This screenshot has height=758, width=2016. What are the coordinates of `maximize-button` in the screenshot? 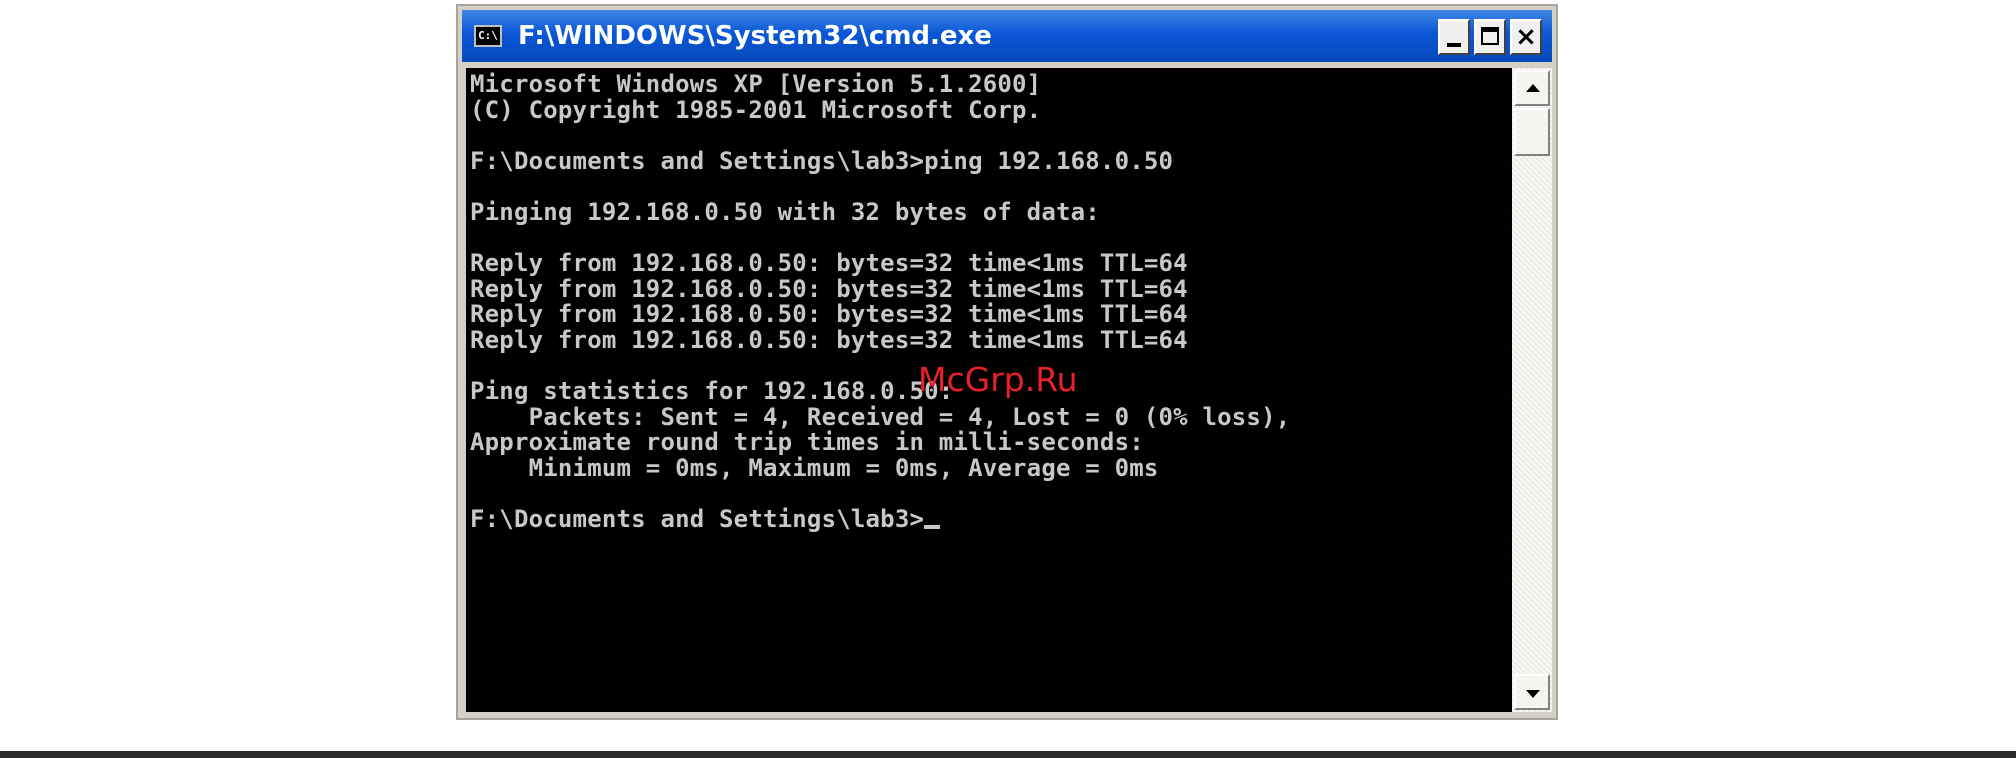 It's located at (1490, 37).